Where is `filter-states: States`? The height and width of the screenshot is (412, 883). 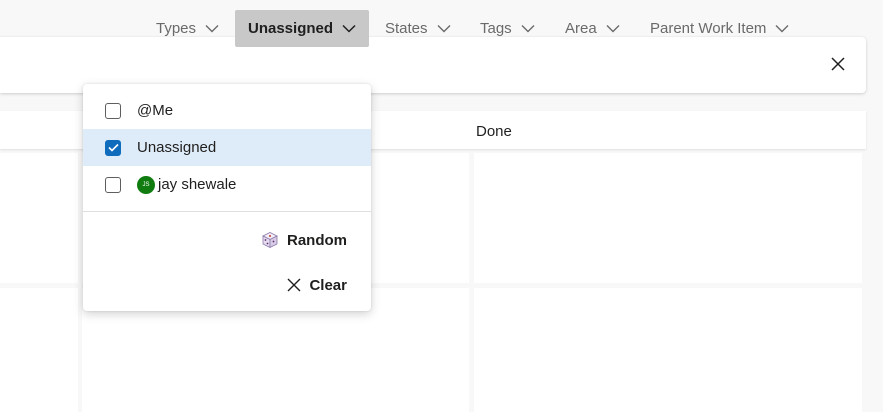
filter-states: States is located at coordinates (418, 28).